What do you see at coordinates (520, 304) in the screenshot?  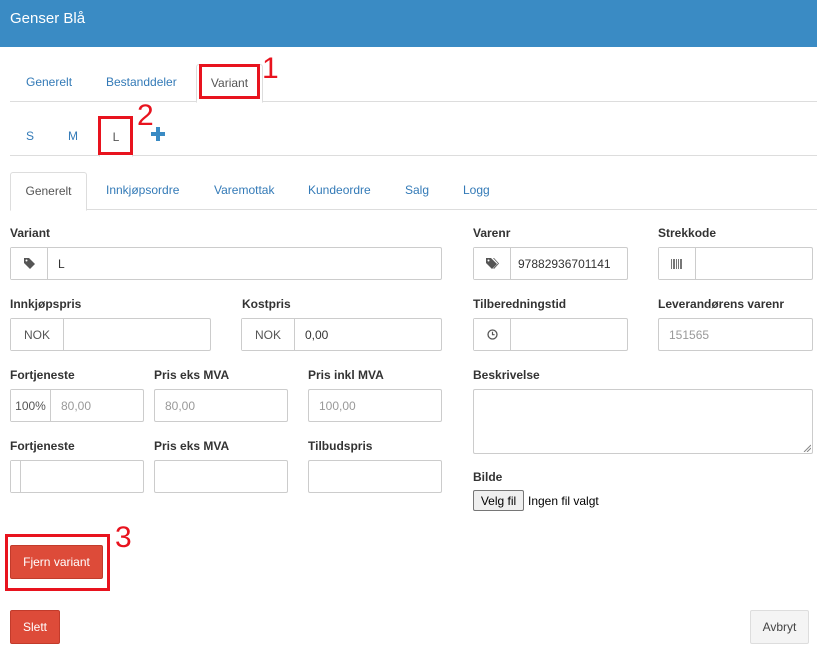 I see `tilberedningstid-label: Tilberedningstid` at bounding box center [520, 304].